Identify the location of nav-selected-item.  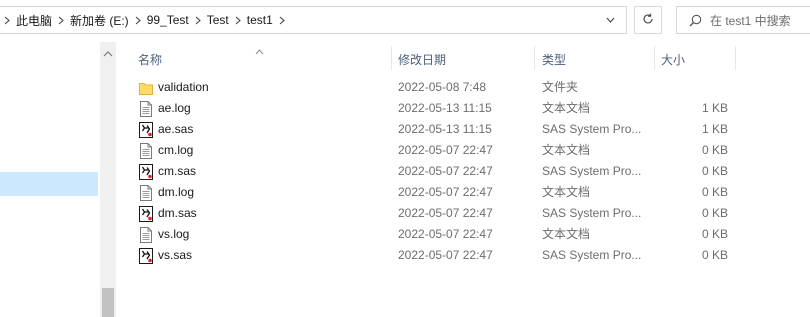
(49, 184).